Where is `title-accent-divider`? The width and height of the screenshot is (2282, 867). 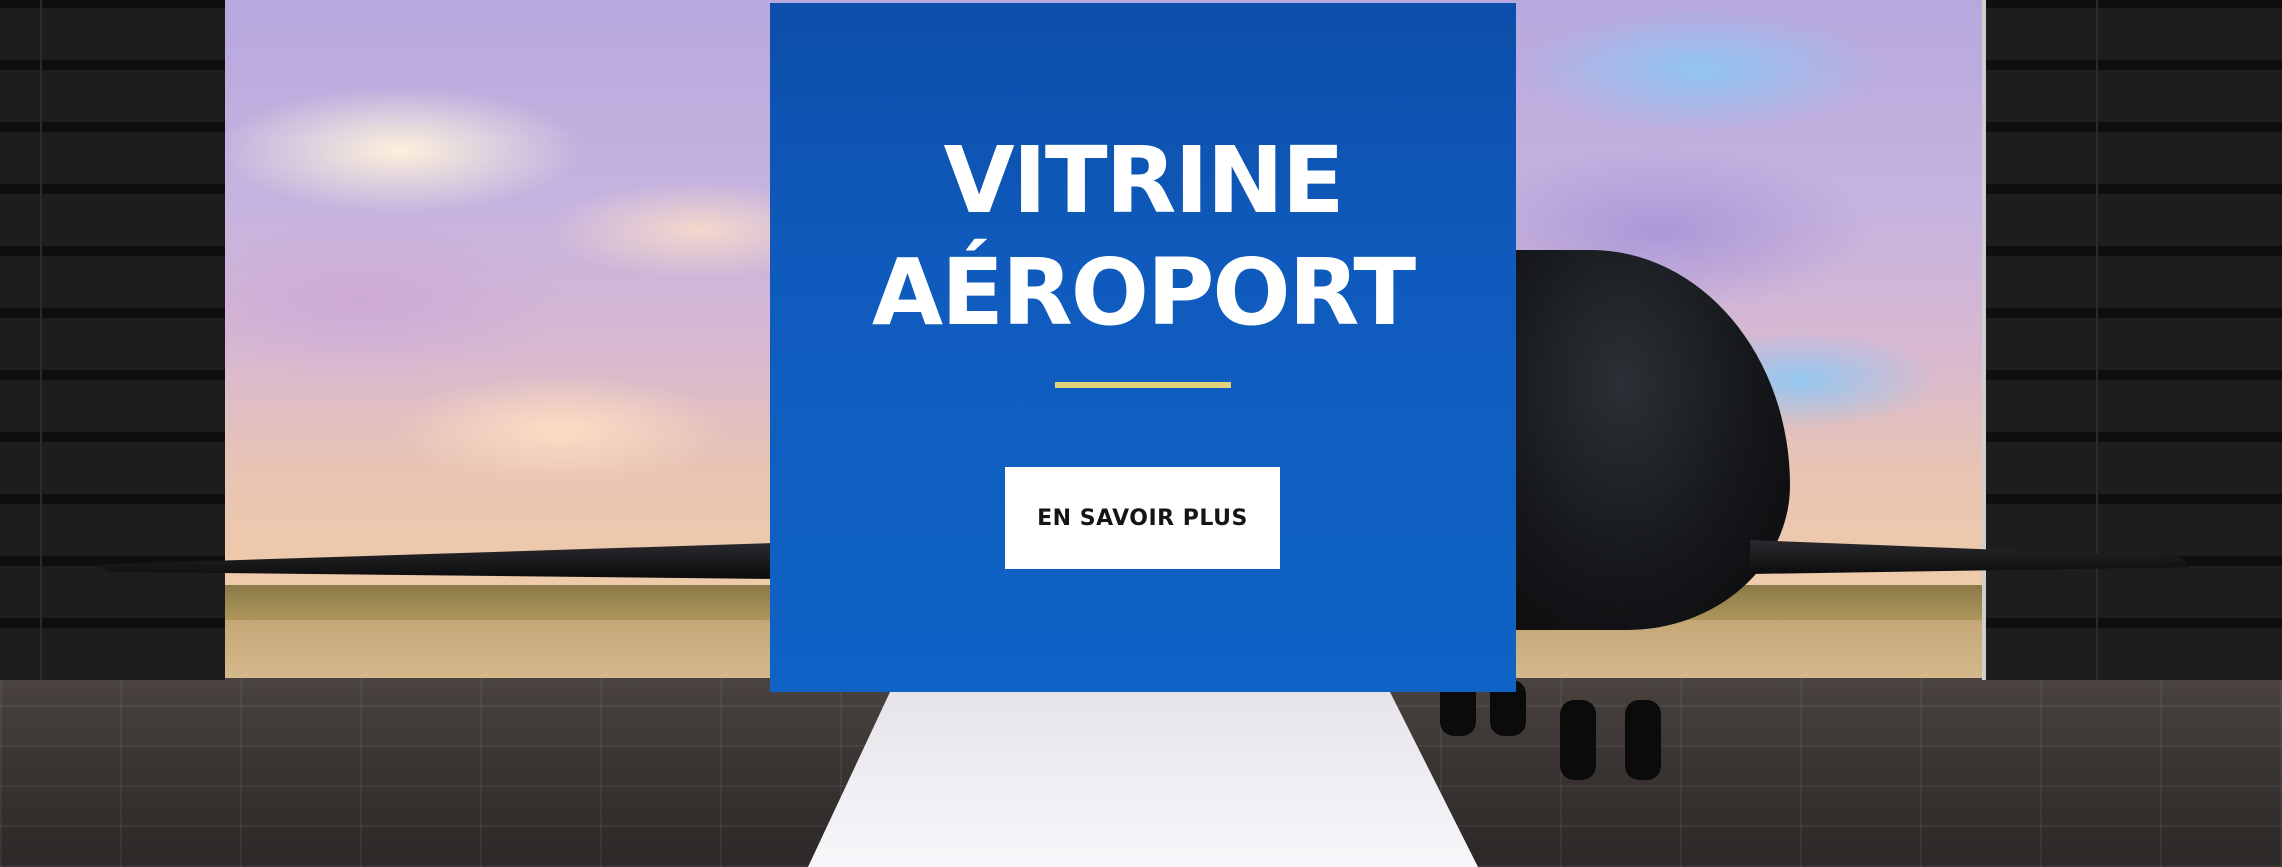
title-accent-divider is located at coordinates (1143, 385).